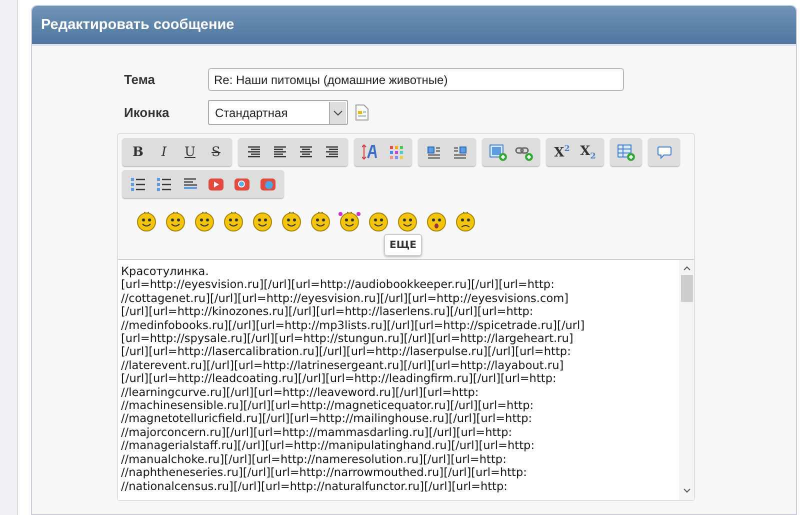 The width and height of the screenshot is (800, 515). Describe the element at coordinates (416, 79) in the screenshot. I see `subject-input: Re: Наши питомцы (домашние животные)` at that location.